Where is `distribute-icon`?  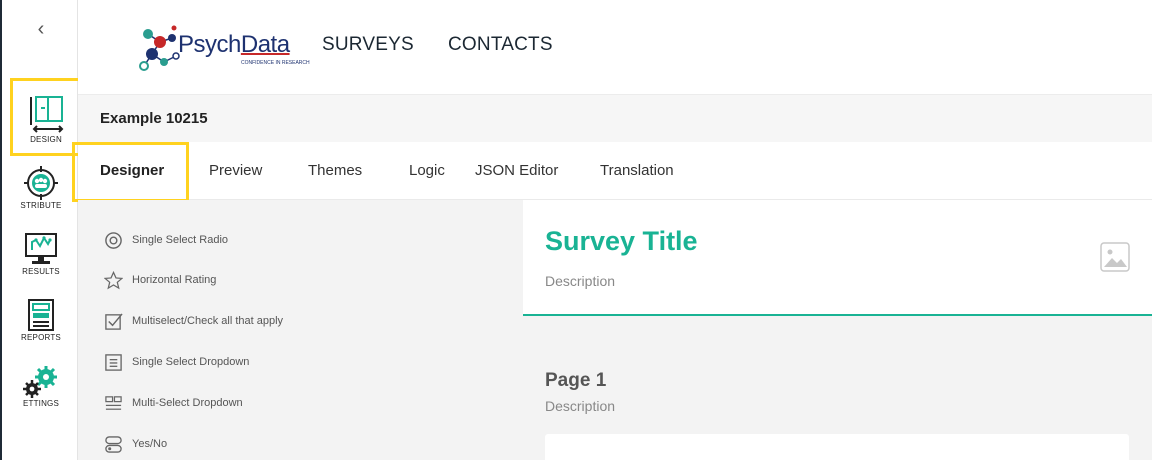 distribute-icon is located at coordinates (41, 183).